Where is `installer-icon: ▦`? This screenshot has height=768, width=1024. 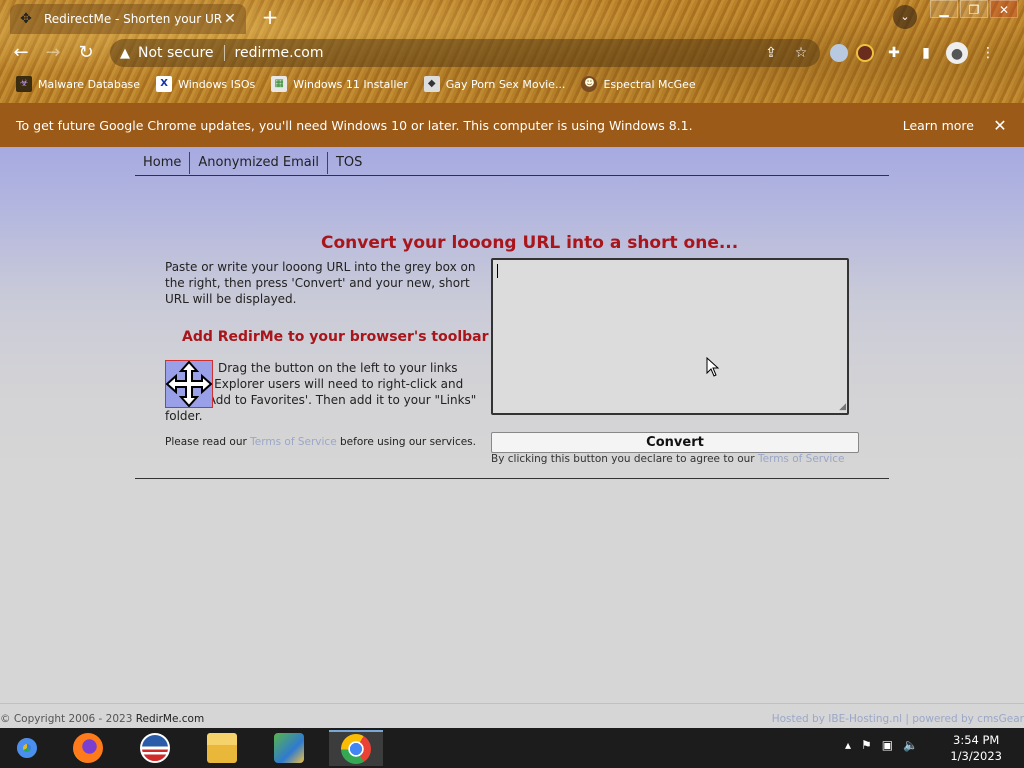
installer-icon: ▦ is located at coordinates (279, 84).